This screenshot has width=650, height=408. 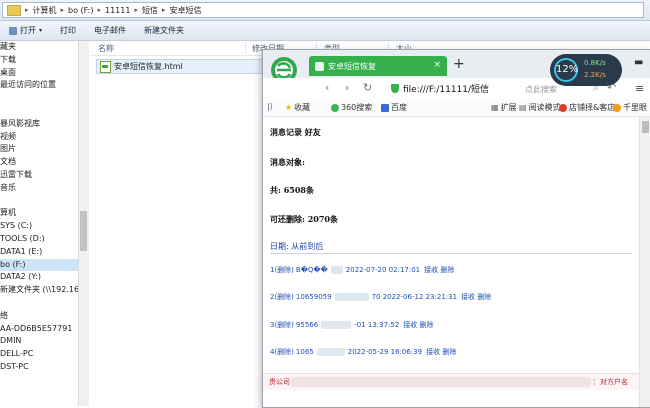 What do you see at coordinates (352, 325) in the screenshot?
I see `message-row: 3(删除) 95566 -01 13:37:52 接收 删除` at bounding box center [352, 325].